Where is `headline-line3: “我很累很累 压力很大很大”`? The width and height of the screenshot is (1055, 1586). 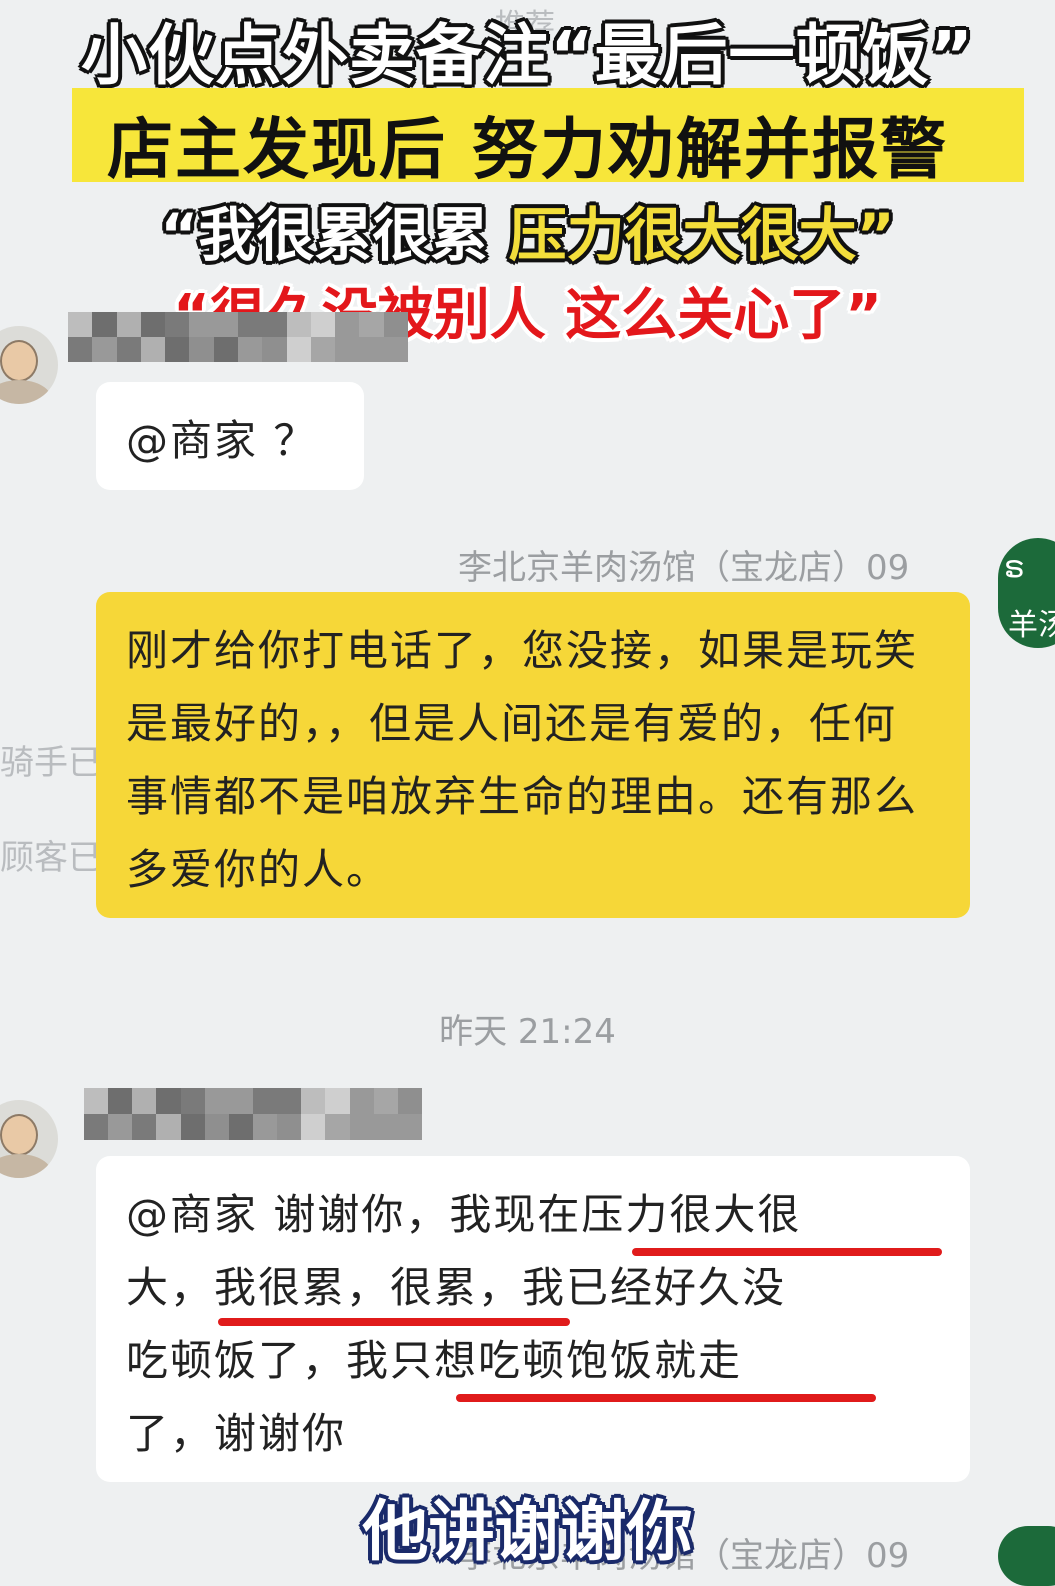
headline-line3: “我很累很累 压力很大很大” is located at coordinates (527, 230).